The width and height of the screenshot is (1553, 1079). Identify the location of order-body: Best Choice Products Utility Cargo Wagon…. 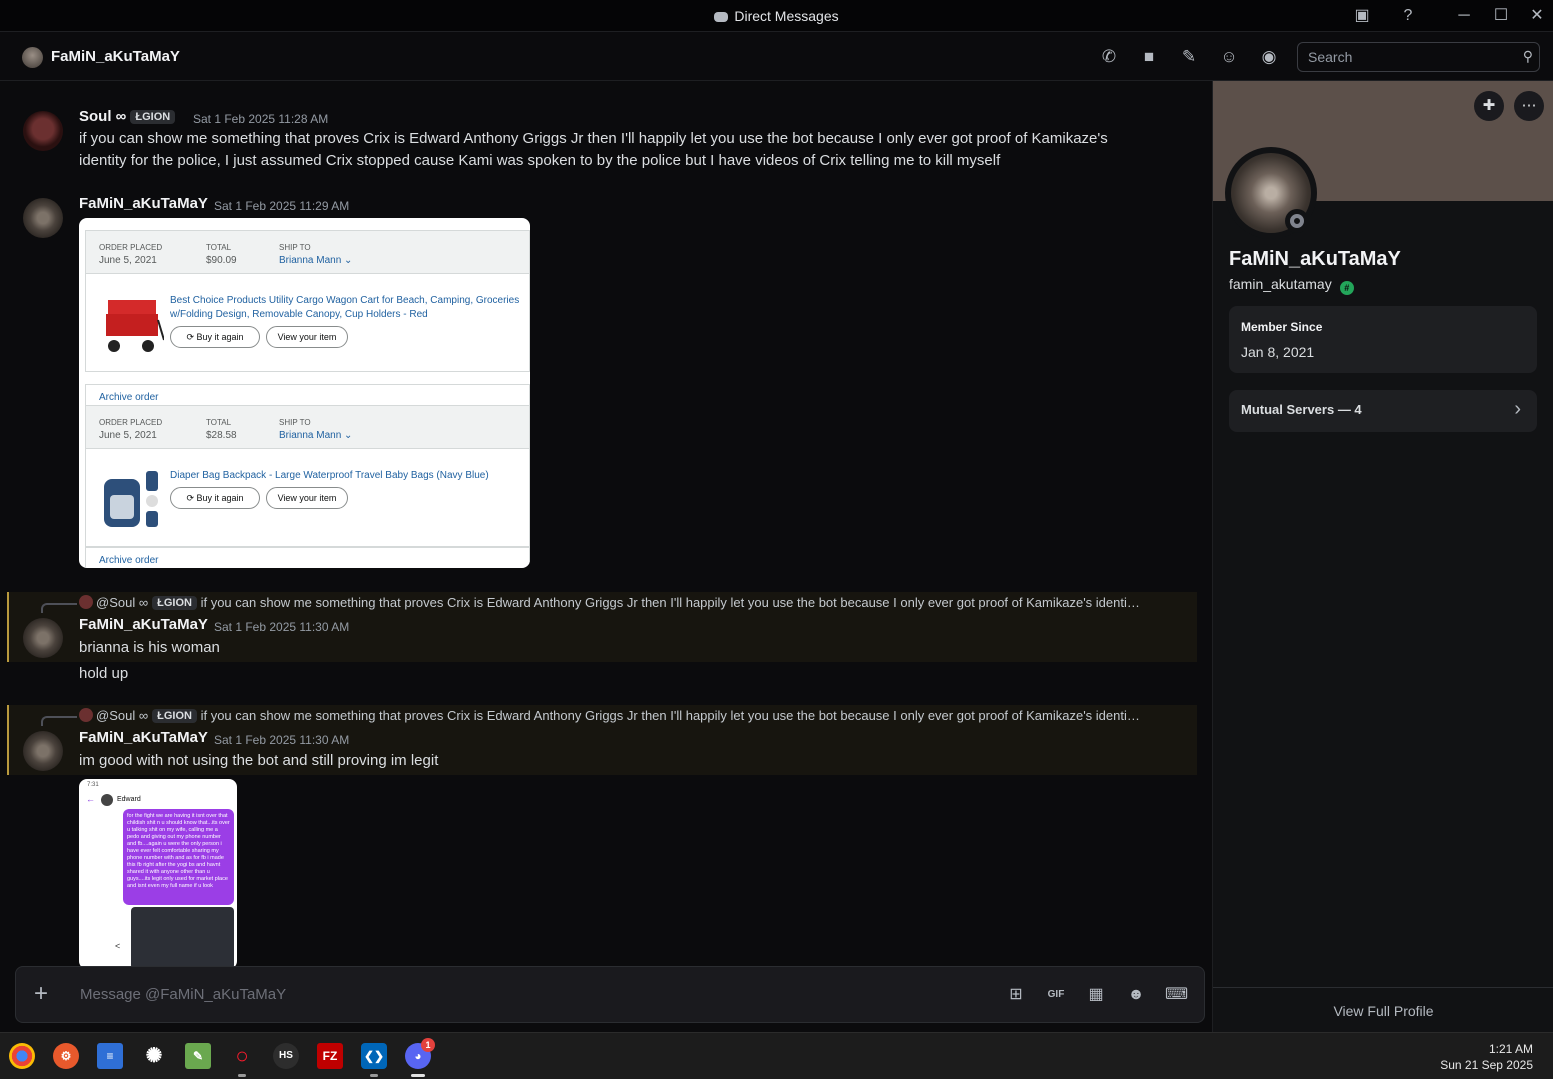
(307, 323).